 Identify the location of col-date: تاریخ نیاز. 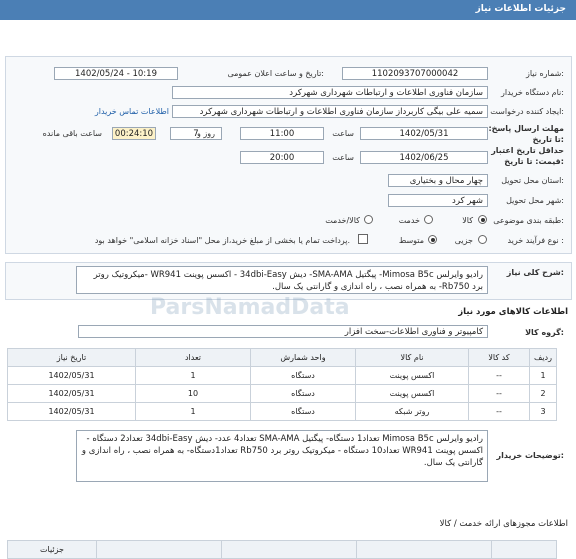
(71, 357).